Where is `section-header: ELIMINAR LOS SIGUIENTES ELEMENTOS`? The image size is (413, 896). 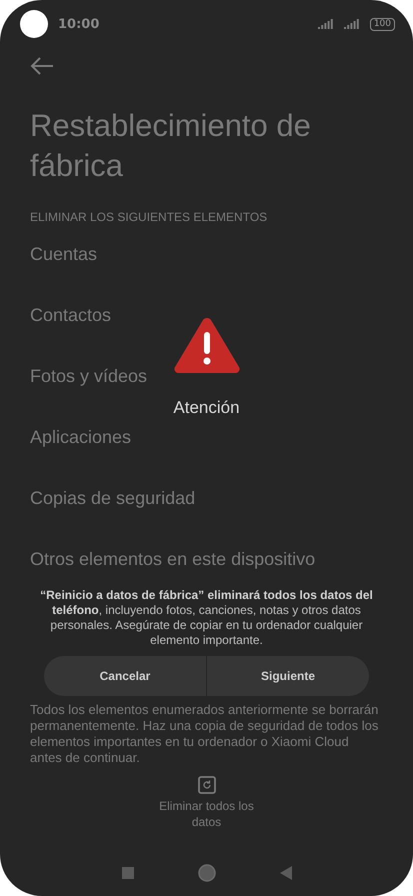 section-header: ELIMINAR LOS SIGUIENTES ELEMENTOS is located at coordinates (149, 217).